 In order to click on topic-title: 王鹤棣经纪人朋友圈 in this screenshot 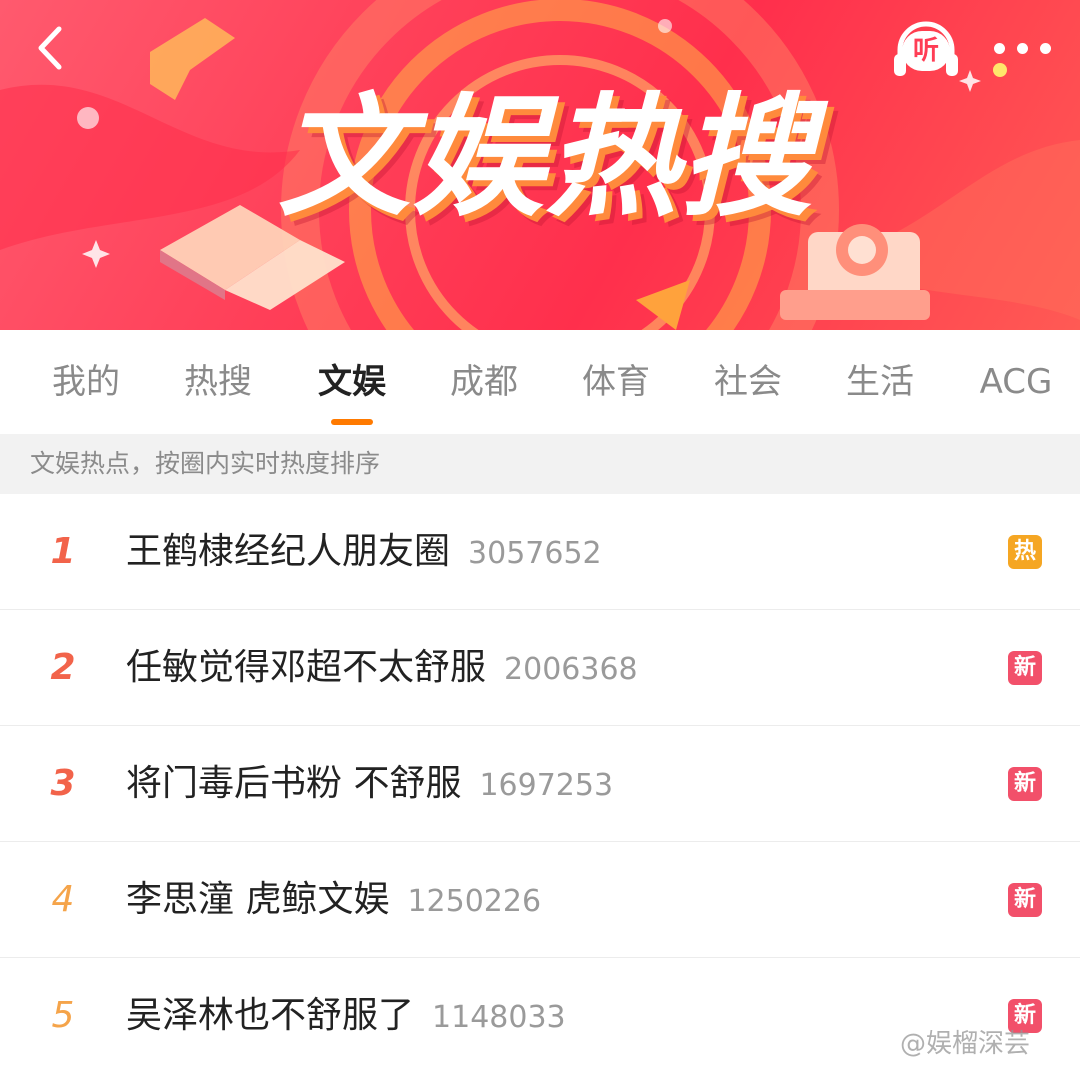, I will do `click(288, 551)`.